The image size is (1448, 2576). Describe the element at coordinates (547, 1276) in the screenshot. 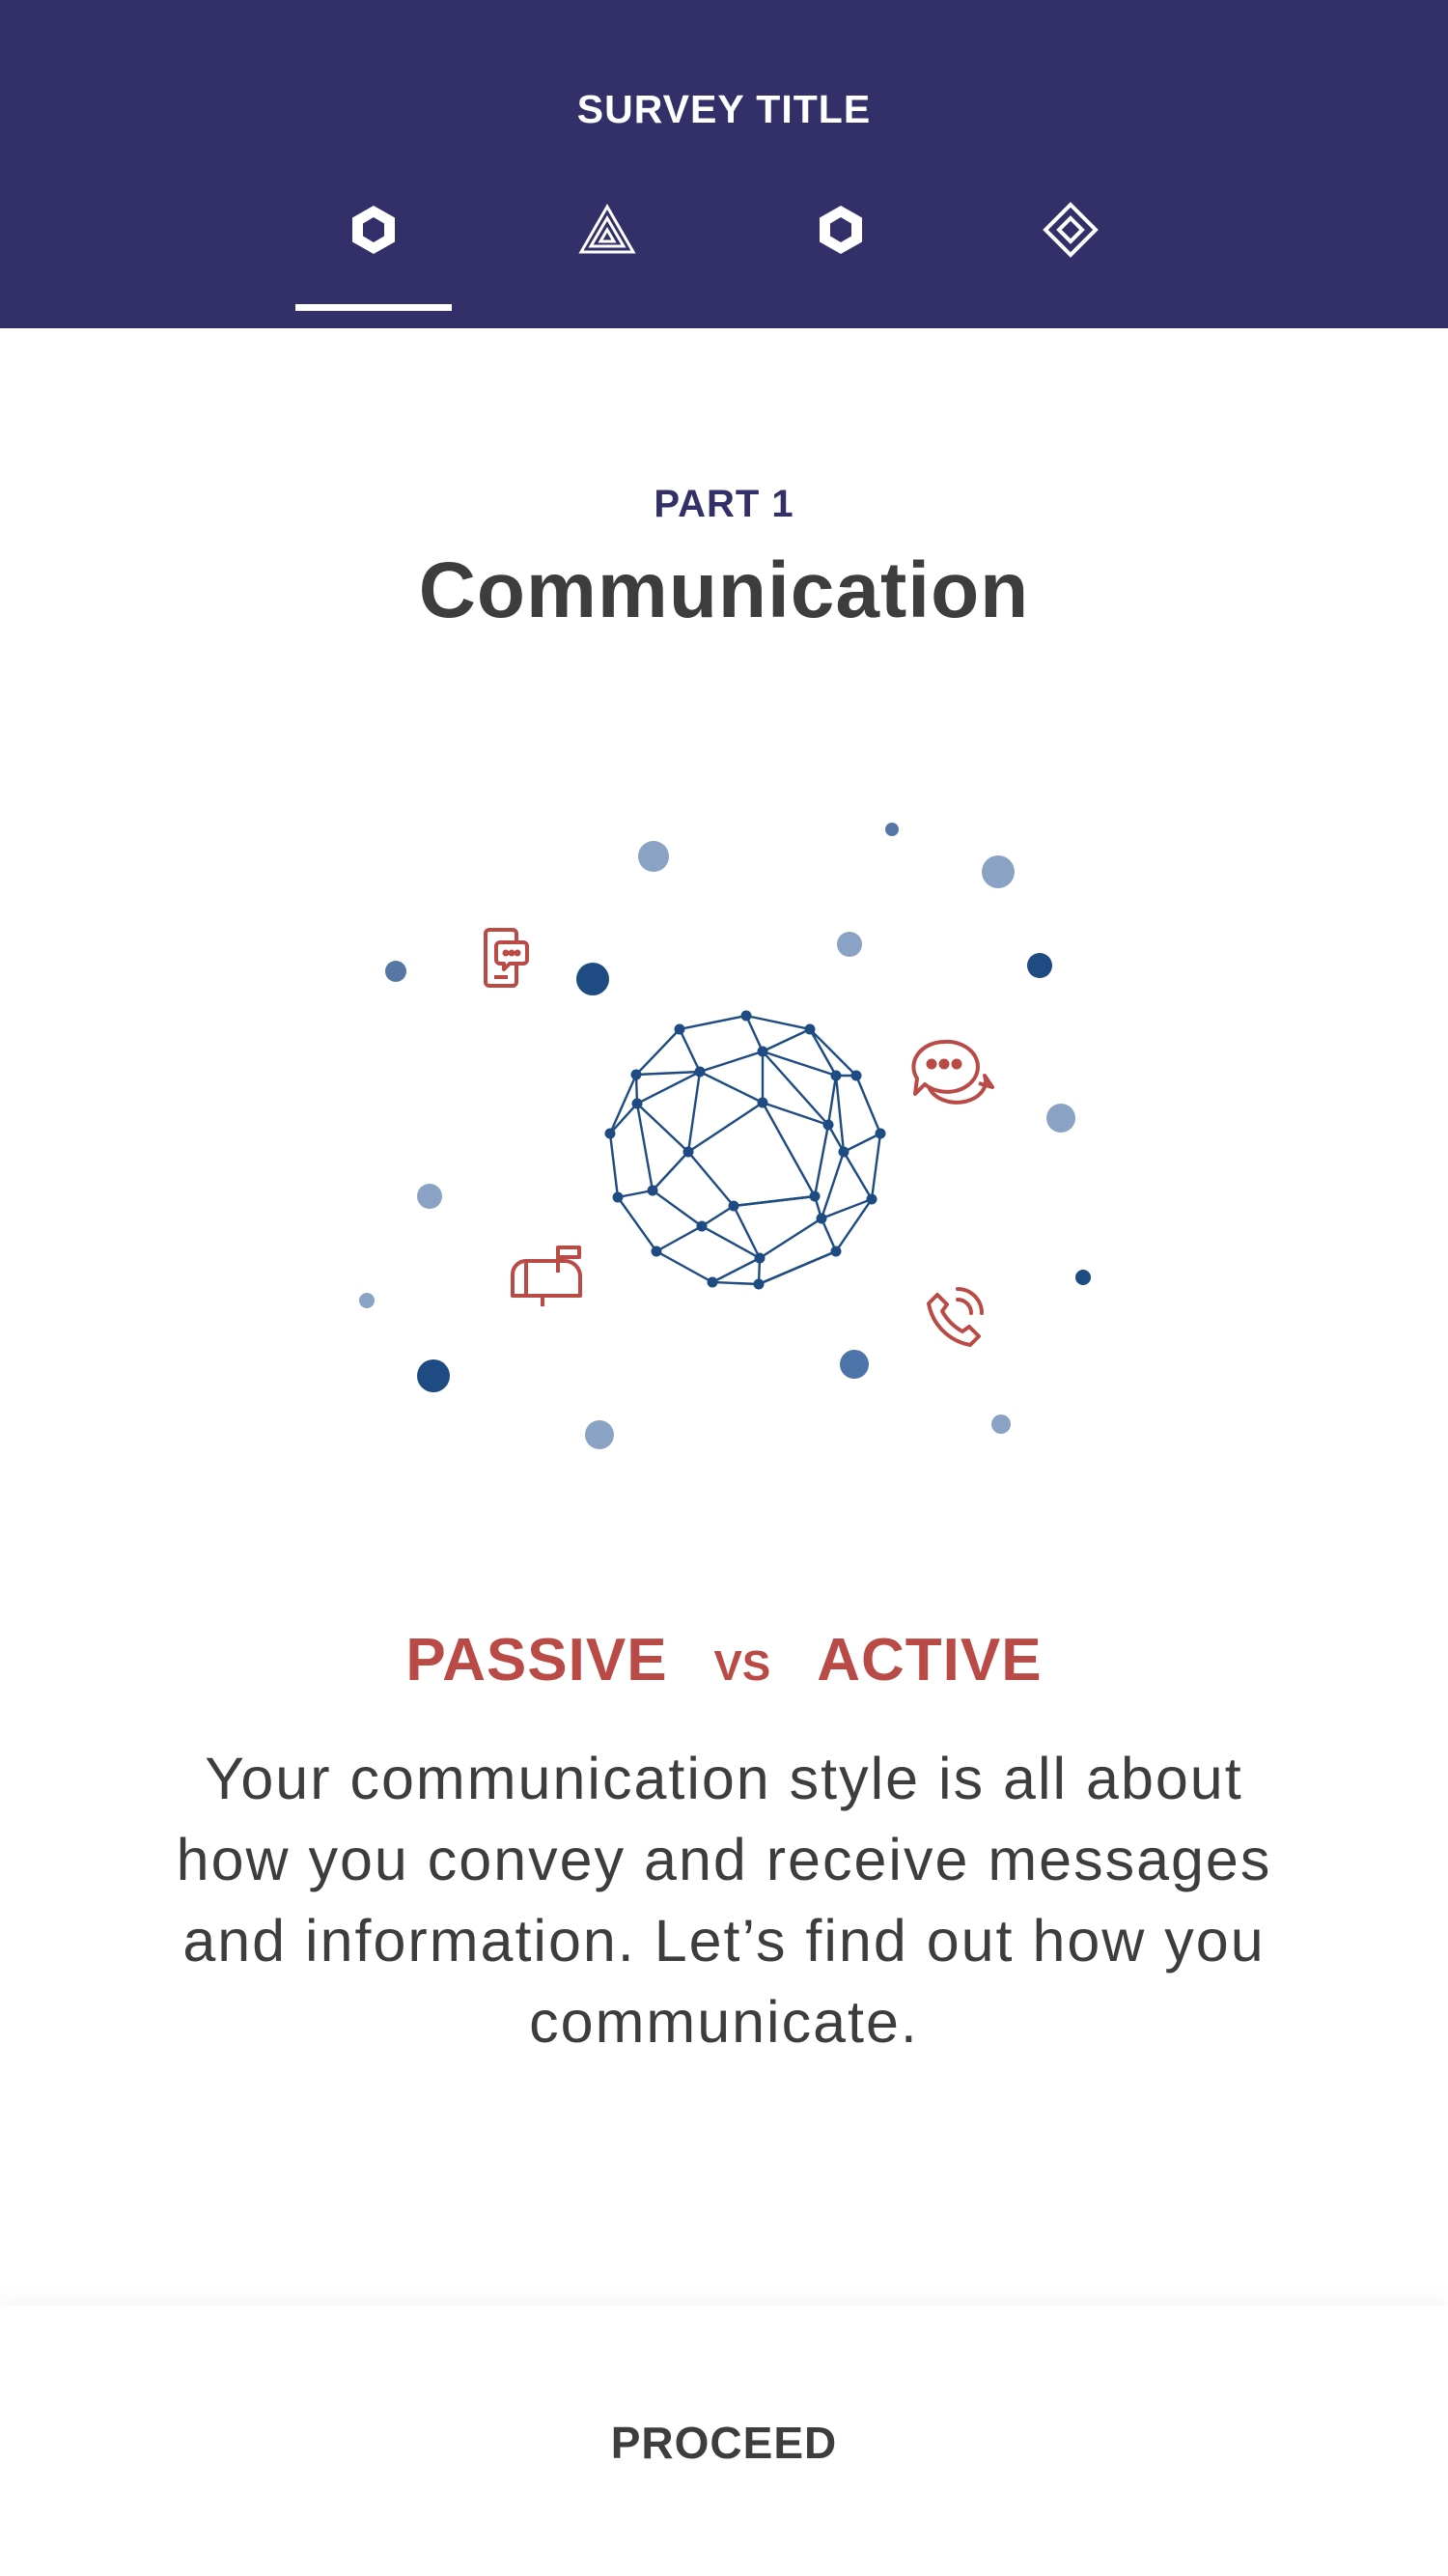

I see `mailbox-icon` at that location.